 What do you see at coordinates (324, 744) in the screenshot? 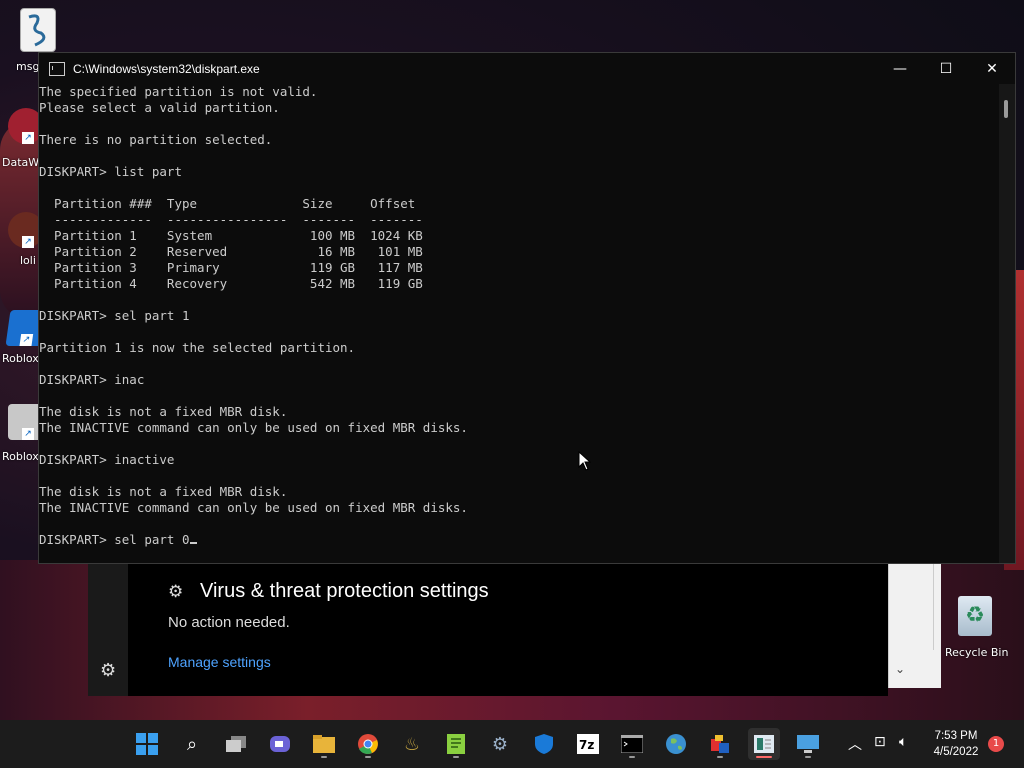
I see `file-explorer-icon` at bounding box center [324, 744].